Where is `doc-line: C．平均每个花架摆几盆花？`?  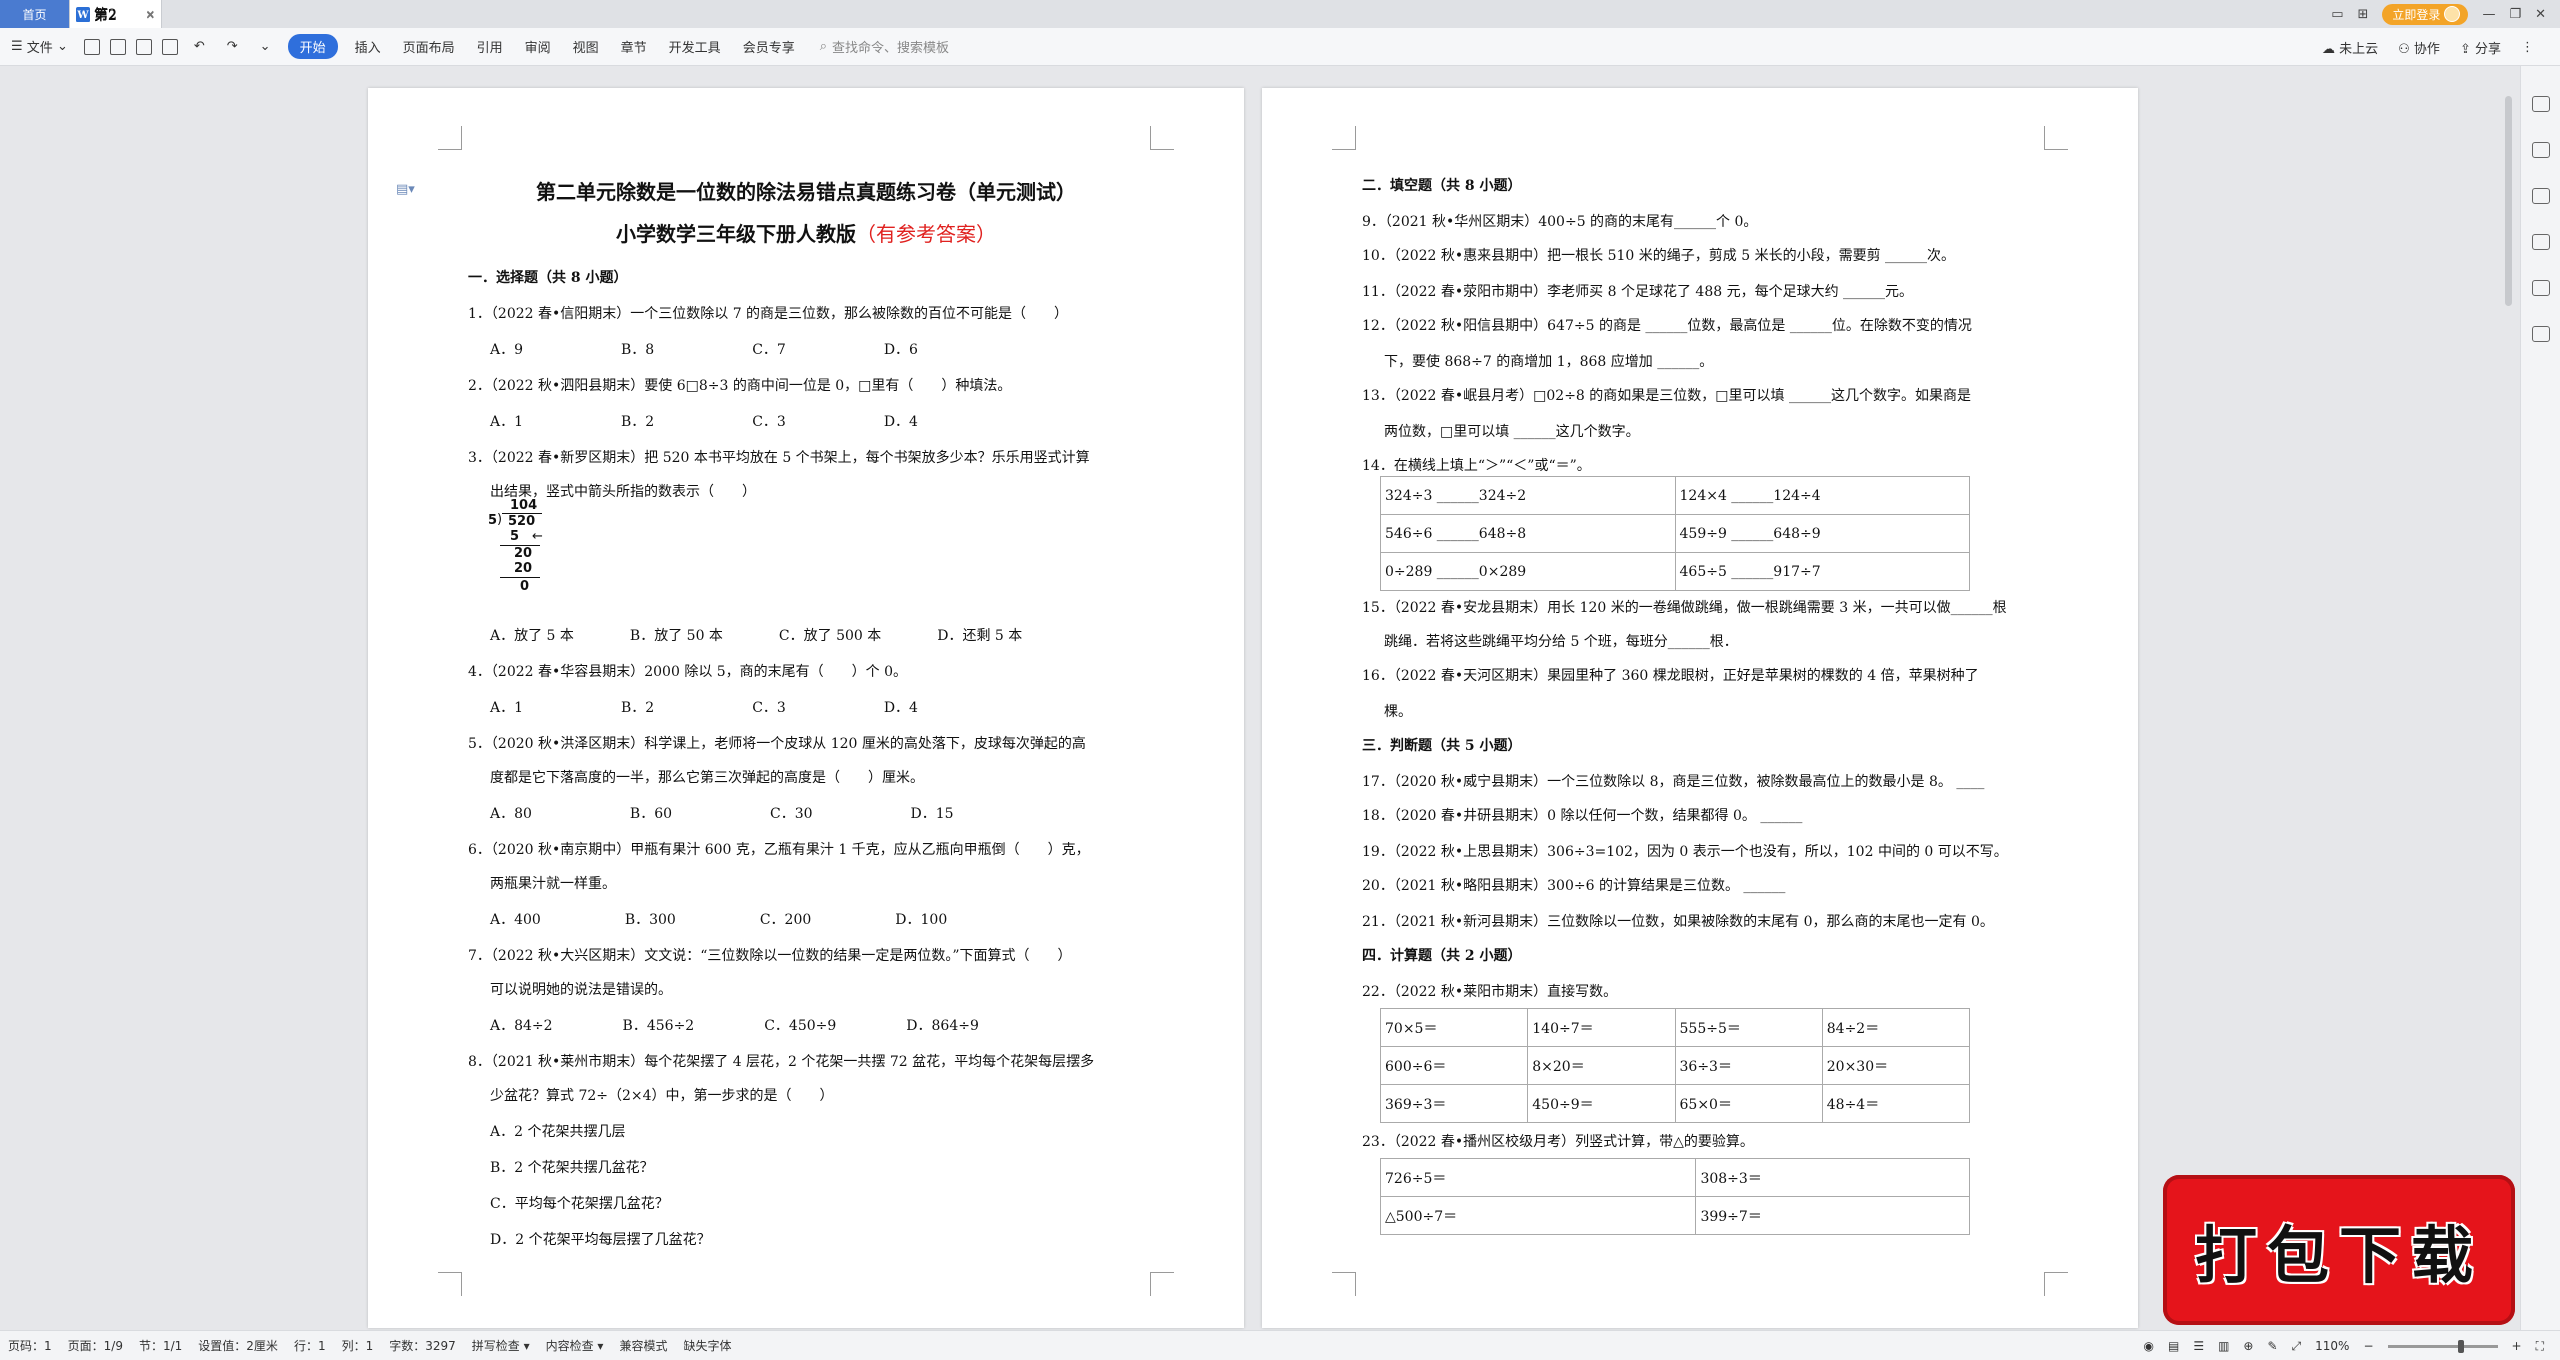
doc-line: C．平均每个花架摆几盆花？ is located at coordinates (579, 1204).